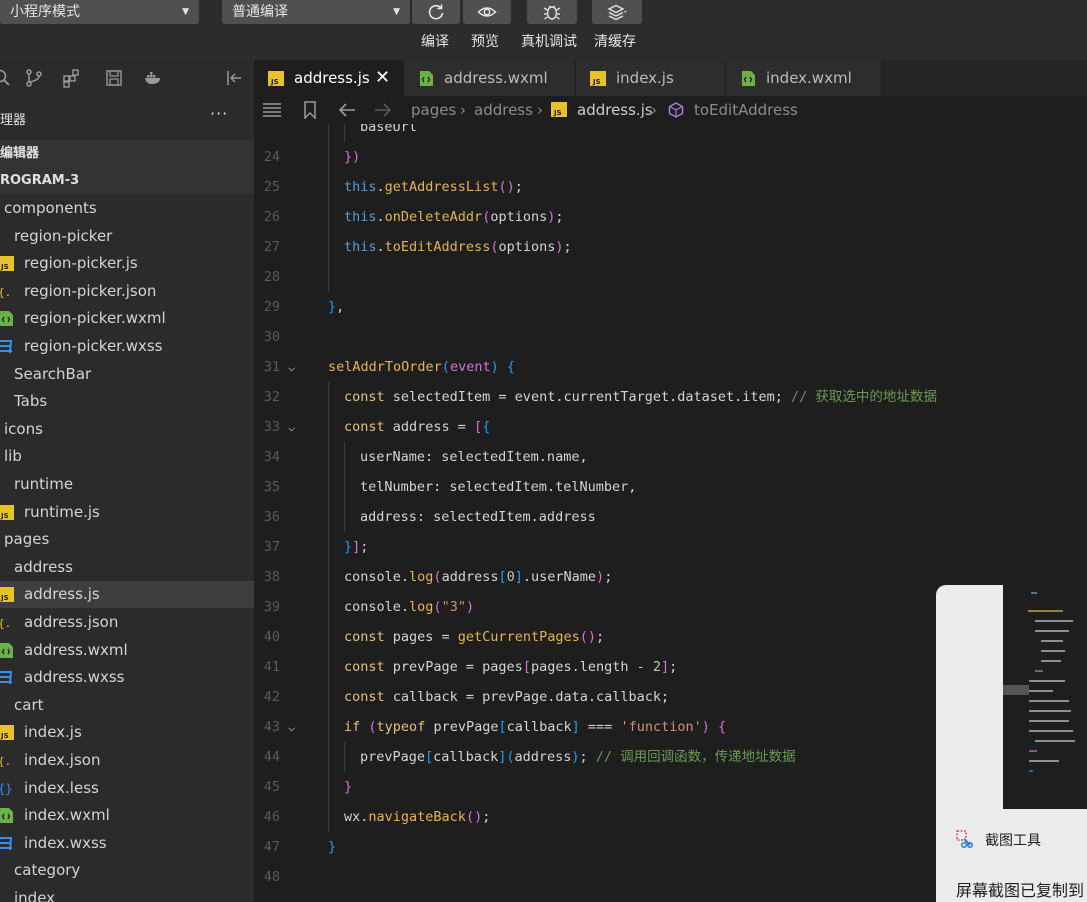 The image size is (1087, 902). I want to click on tree-file: {..} region-picker.json, so click(127, 291).